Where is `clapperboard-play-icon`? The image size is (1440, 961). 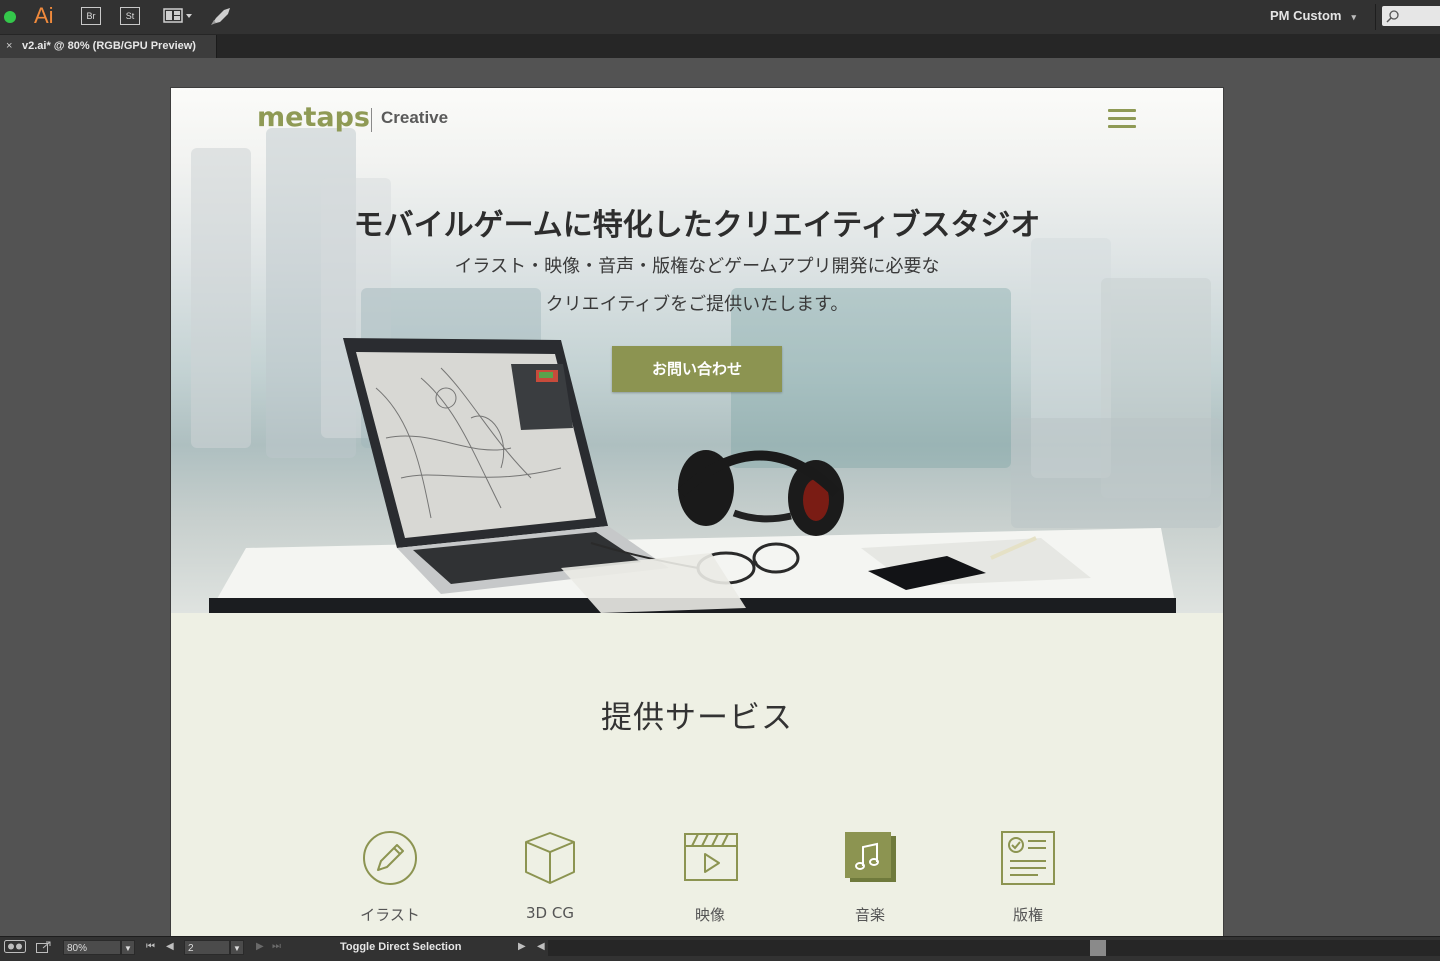 clapperboard-play-icon is located at coordinates (710, 858).